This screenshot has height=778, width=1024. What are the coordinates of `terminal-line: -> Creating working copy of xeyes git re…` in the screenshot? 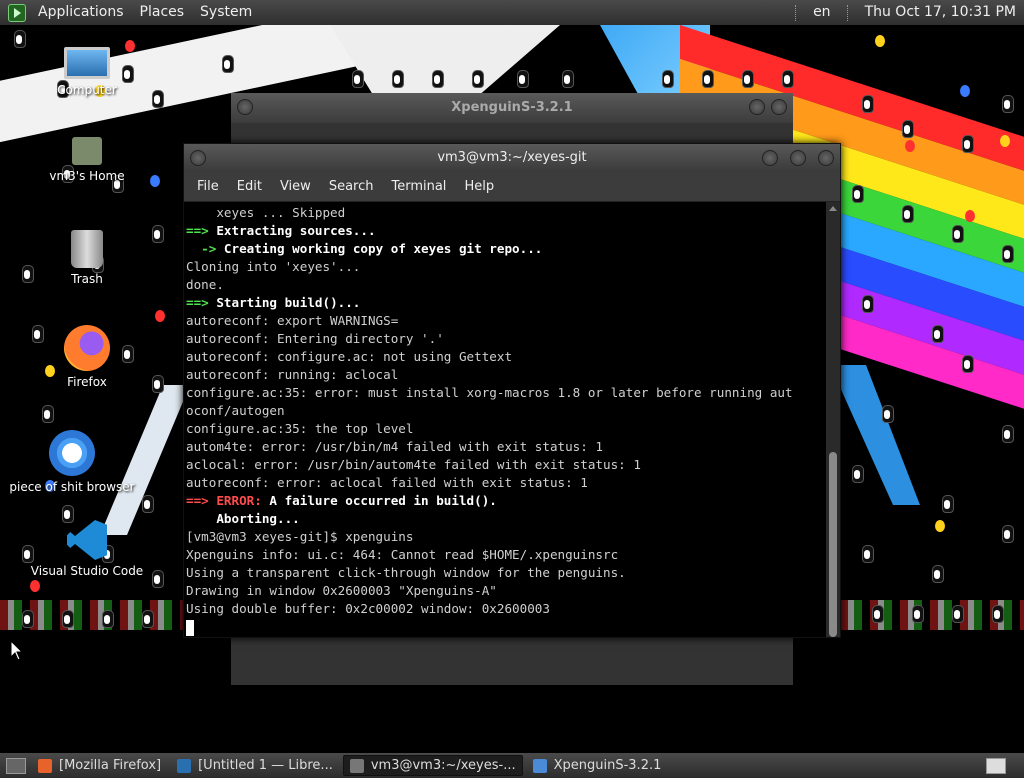 It's located at (506, 249).